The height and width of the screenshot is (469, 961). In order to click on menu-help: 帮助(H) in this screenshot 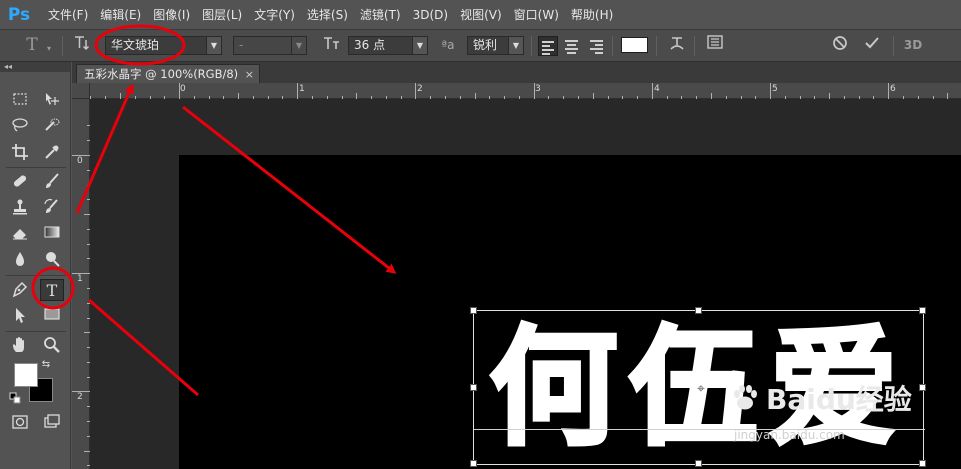, I will do `click(592, 14)`.